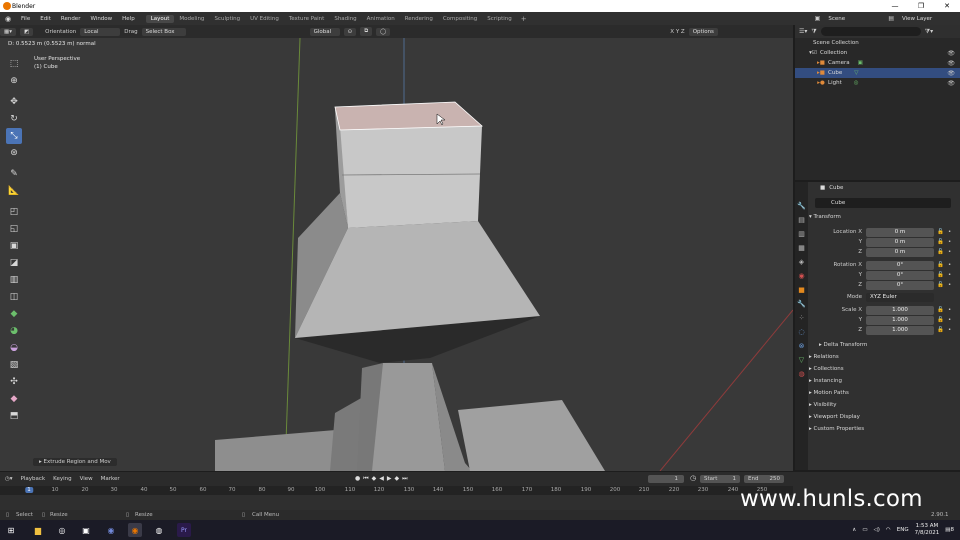  Describe the element at coordinates (900, 310) in the screenshot. I see `scale-x-field: 1.000` at that location.